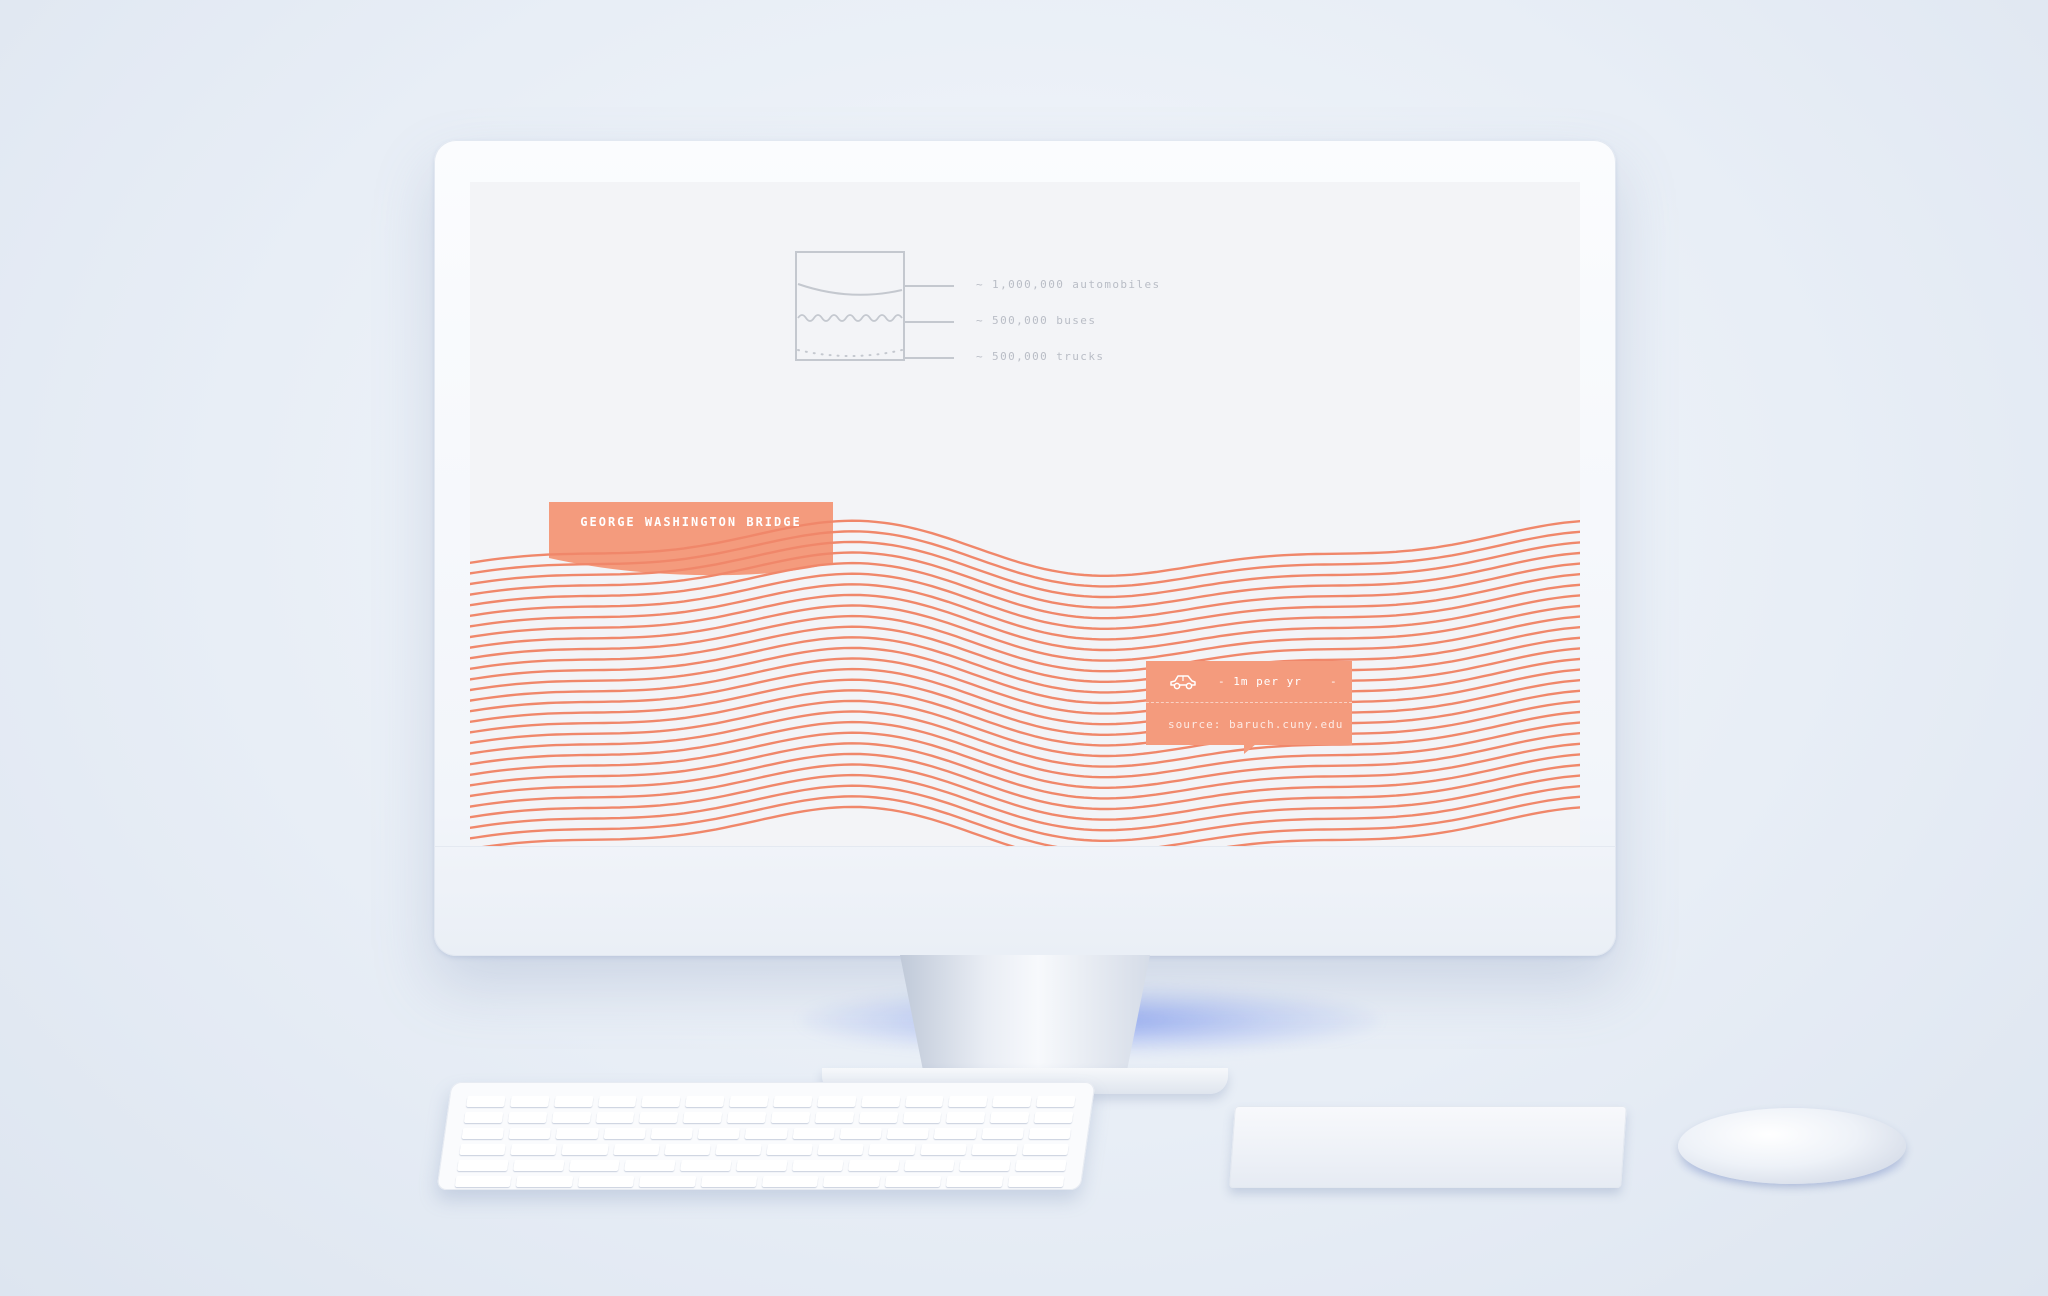  I want to click on car-icon, so click(1183, 682).